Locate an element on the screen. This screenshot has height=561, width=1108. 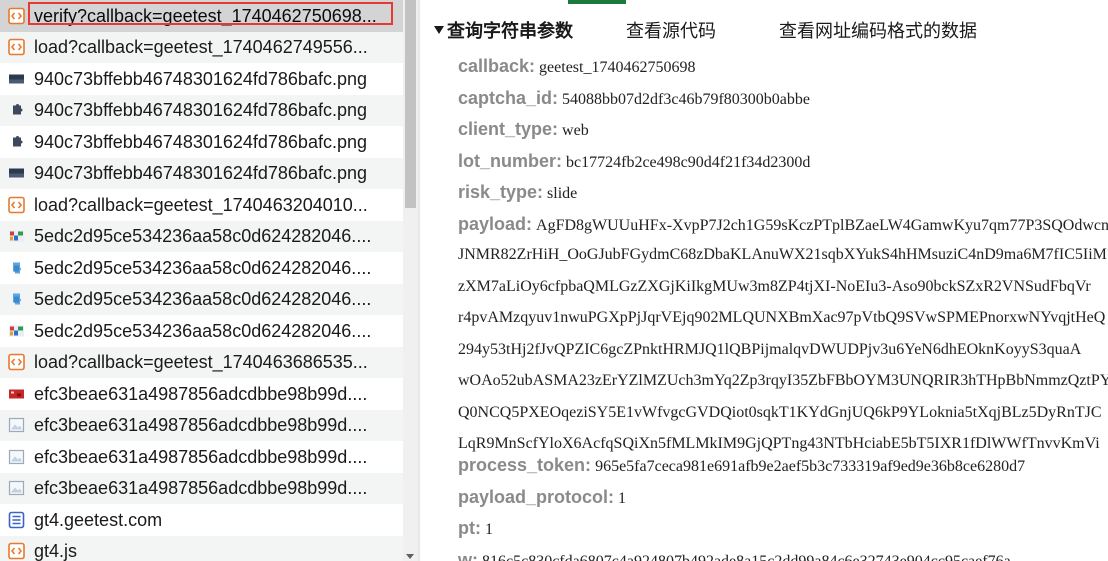
scroll-down-arrow-icon is located at coordinates (410, 556).